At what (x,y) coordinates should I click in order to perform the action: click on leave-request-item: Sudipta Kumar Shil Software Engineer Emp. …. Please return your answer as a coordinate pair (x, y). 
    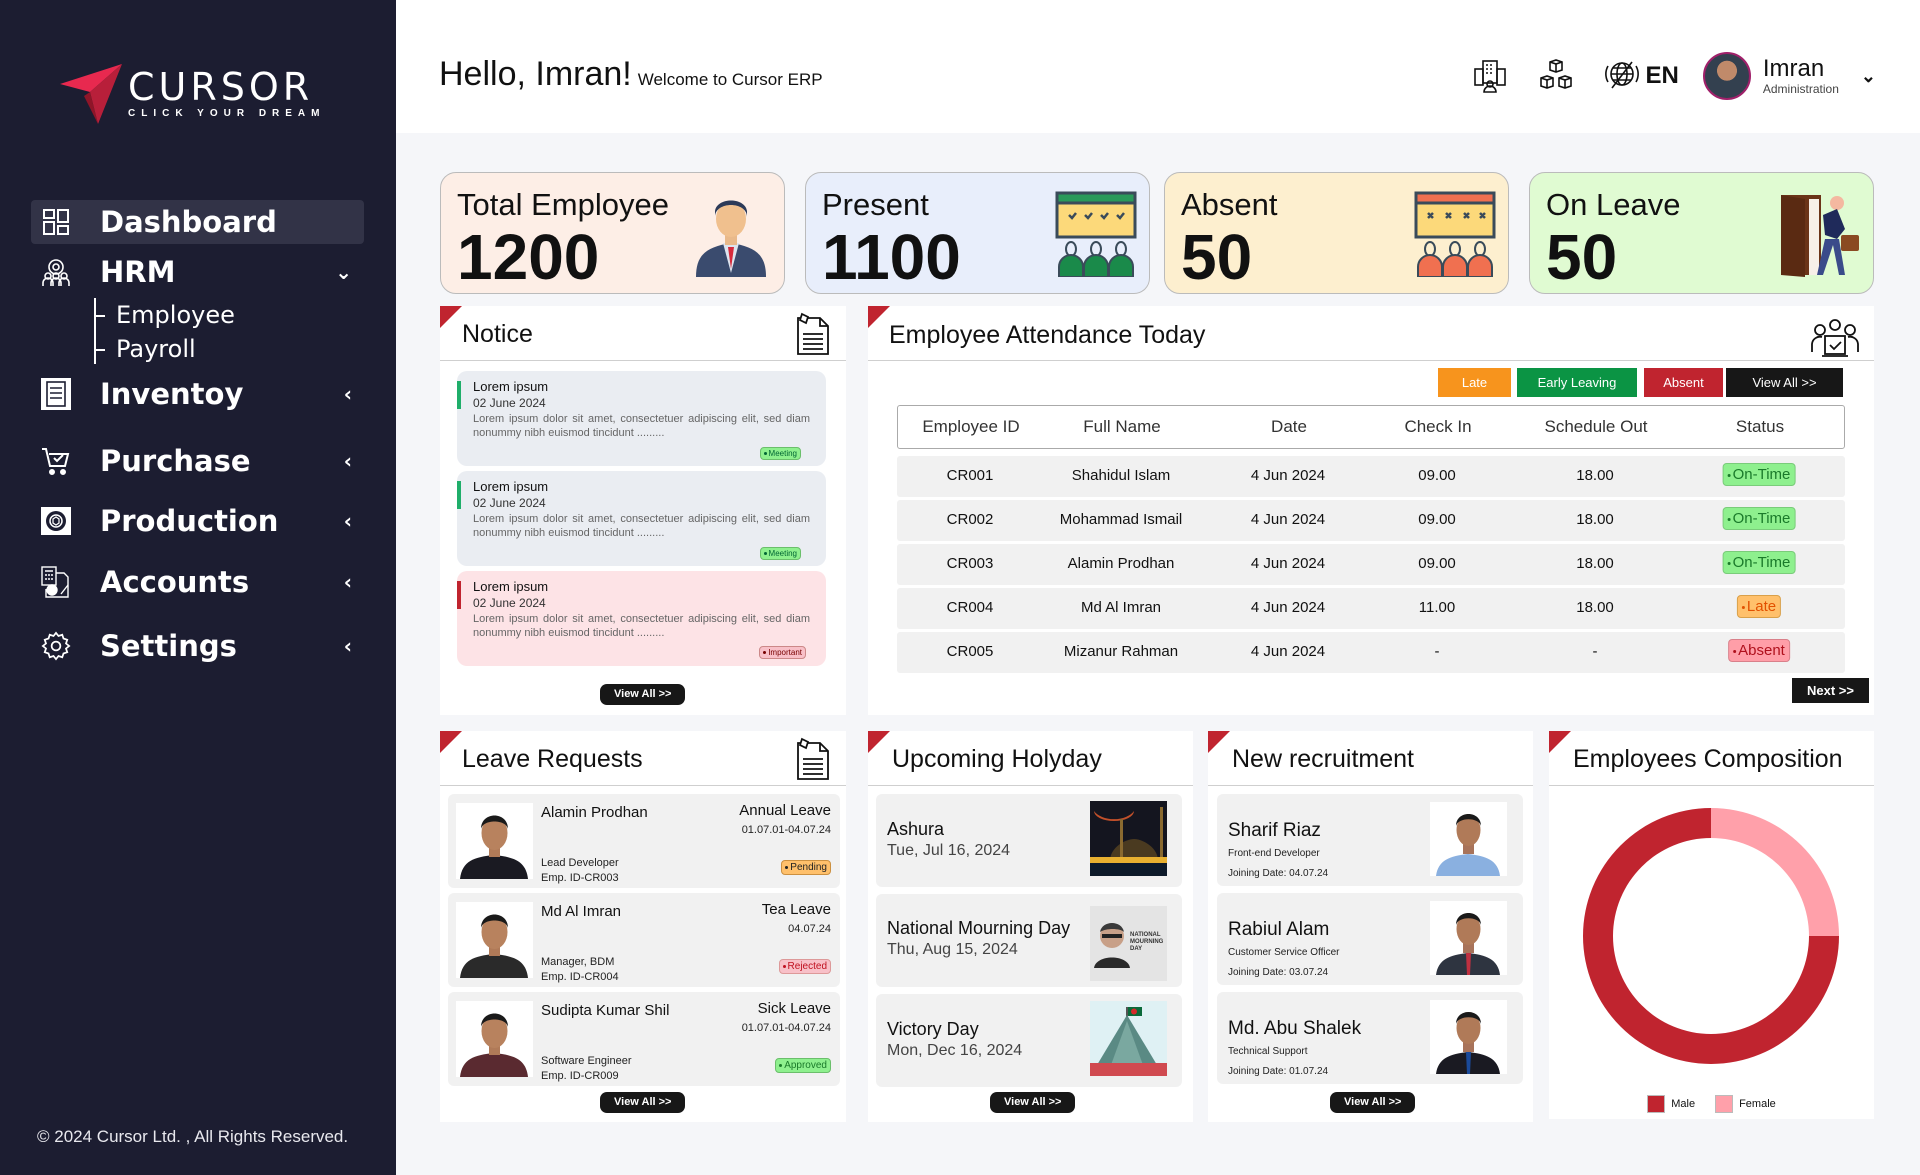
    Looking at the image, I should click on (644, 1039).